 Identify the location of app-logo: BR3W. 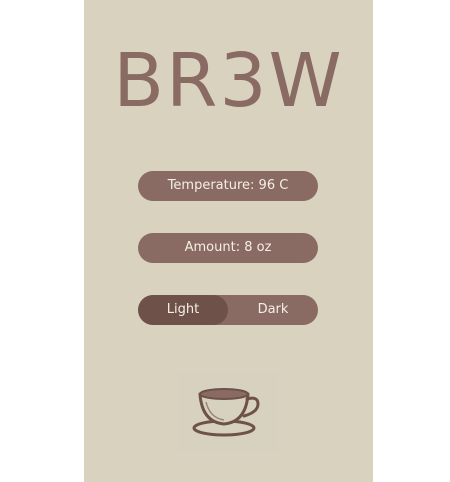
(228, 81).